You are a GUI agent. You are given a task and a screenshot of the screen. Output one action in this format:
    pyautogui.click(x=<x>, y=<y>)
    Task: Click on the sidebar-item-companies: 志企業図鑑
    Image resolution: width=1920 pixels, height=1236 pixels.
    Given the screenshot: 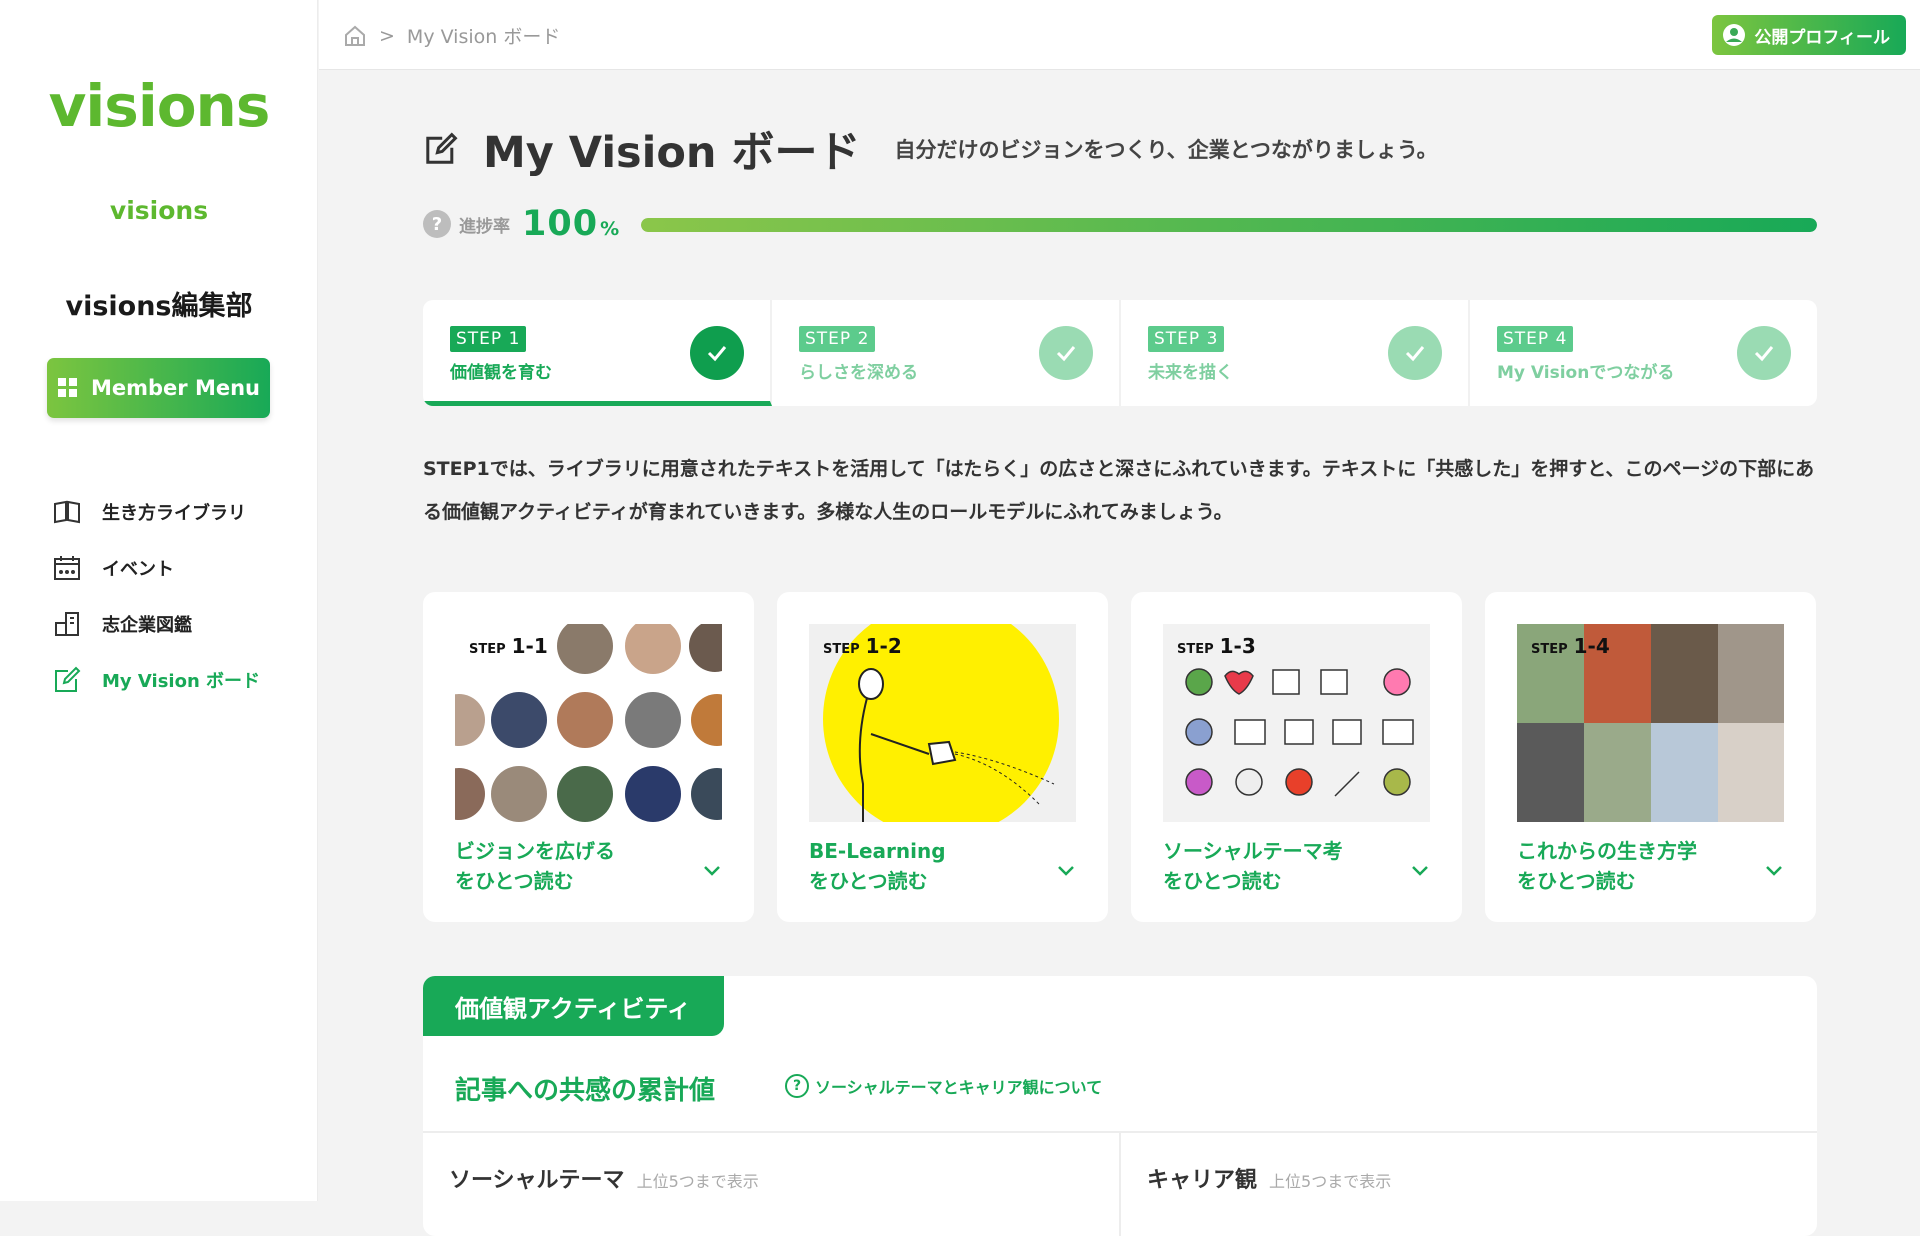 What is the action you would take?
    pyautogui.click(x=156, y=624)
    